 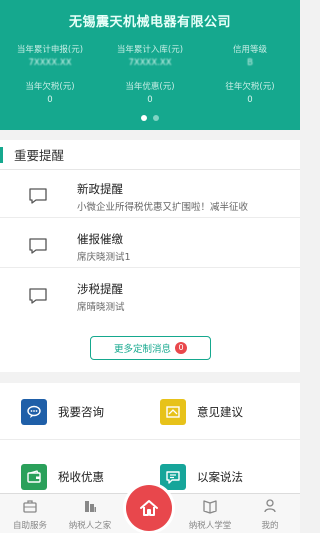 I want to click on carousel-dots, so click(x=150, y=118).